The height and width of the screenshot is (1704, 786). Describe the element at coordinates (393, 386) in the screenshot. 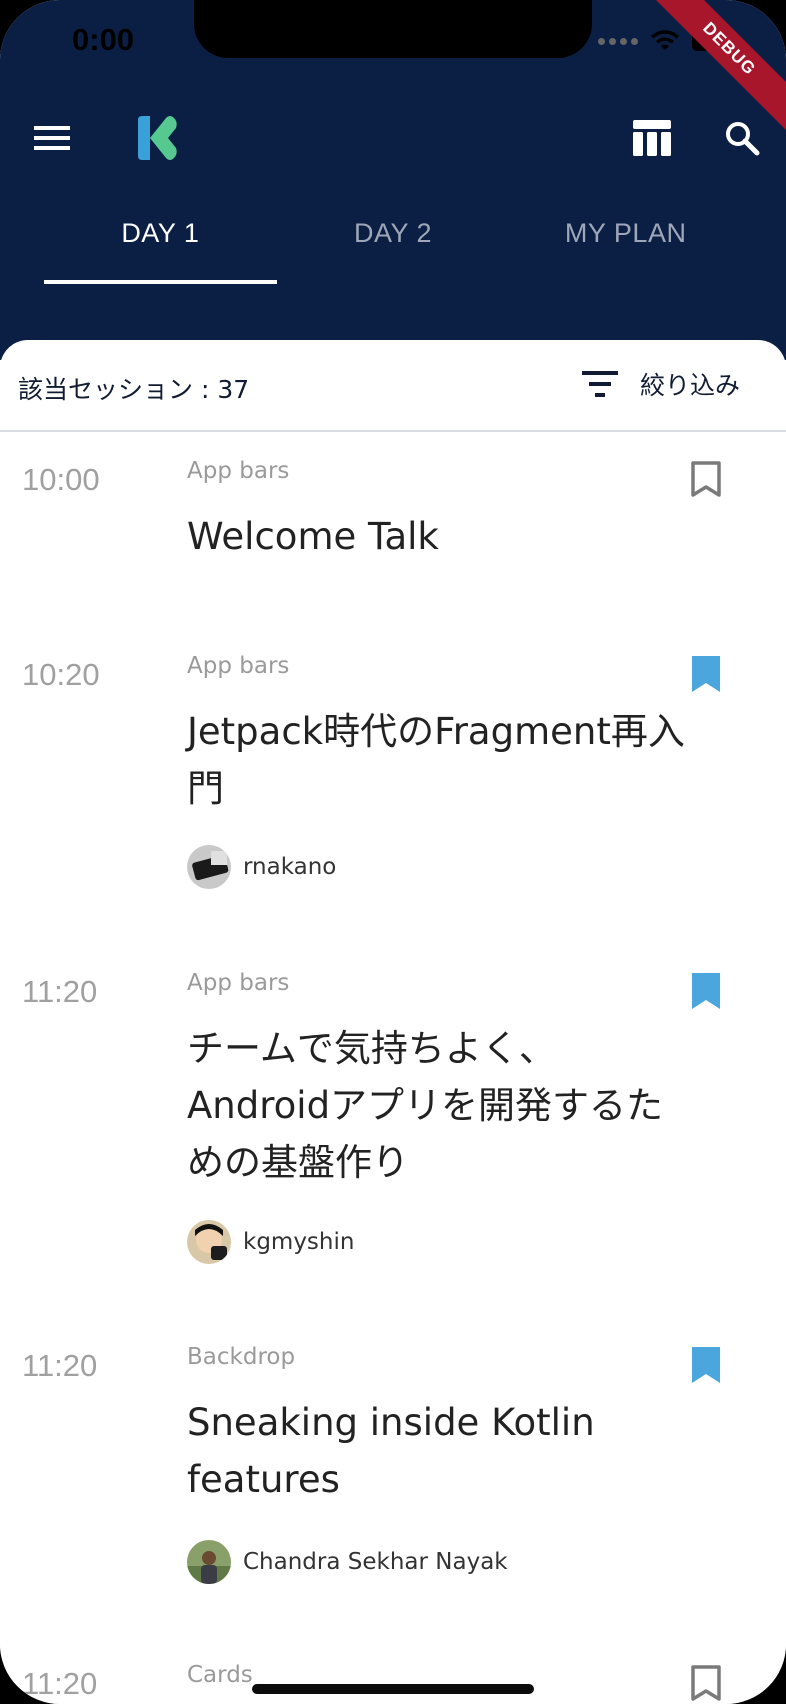

I see `filter-bar: 該当セッション : 37 絞り込み` at that location.